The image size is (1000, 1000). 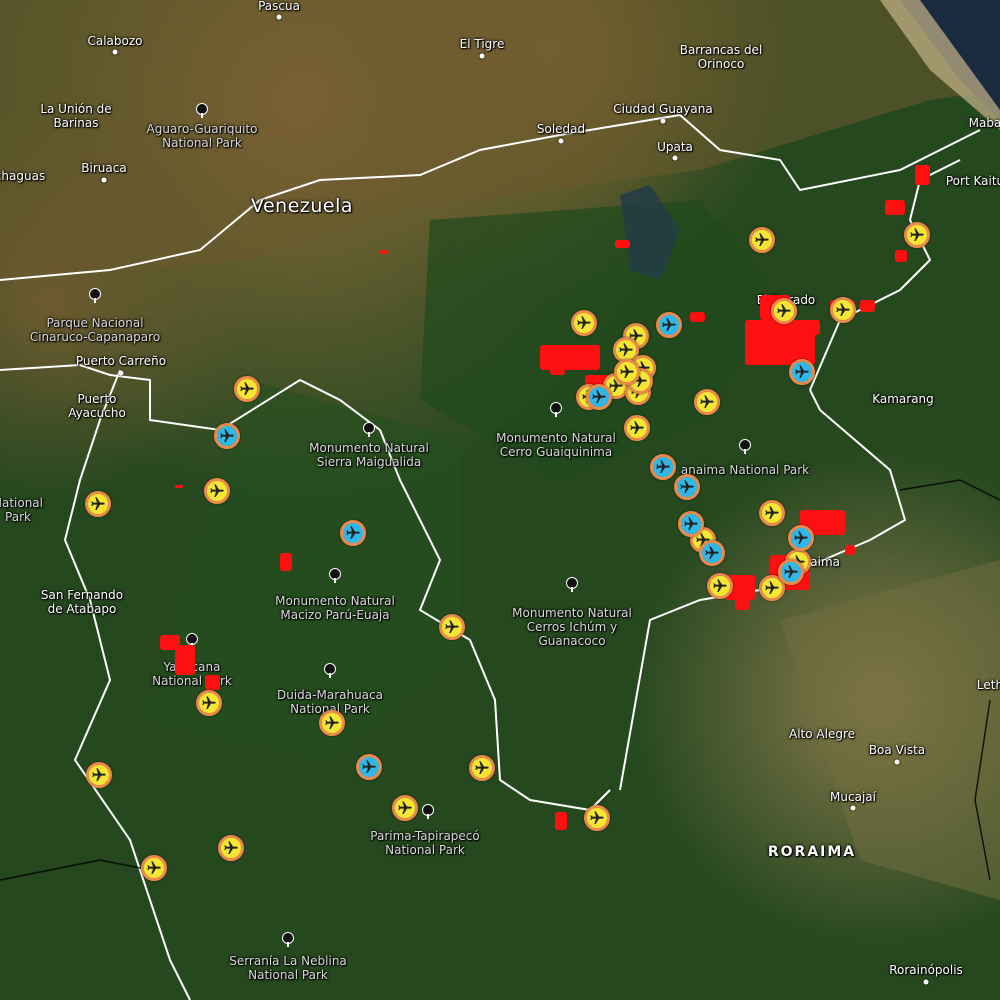 What do you see at coordinates (95, 330) in the screenshot?
I see `park-label: Parque Nacional Cinaruco-Capanaparo` at bounding box center [95, 330].